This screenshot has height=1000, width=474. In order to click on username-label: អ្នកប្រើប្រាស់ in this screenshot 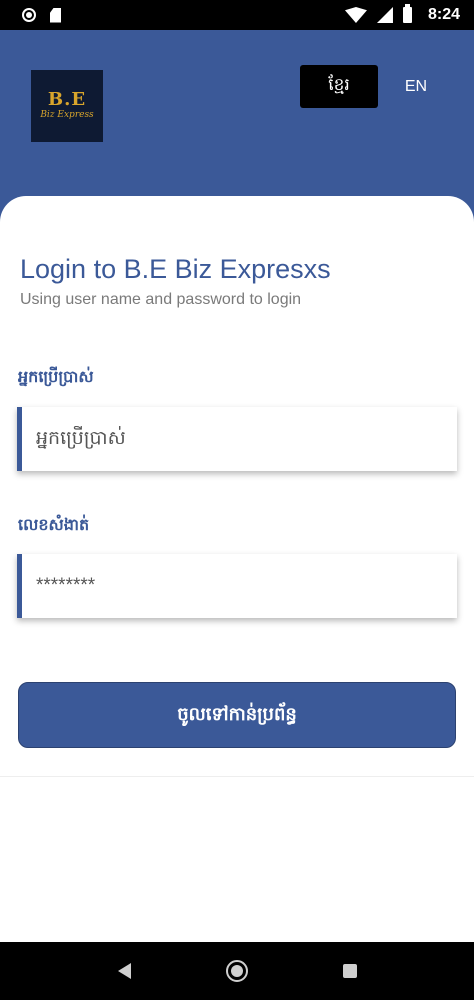, I will do `click(56, 377)`.